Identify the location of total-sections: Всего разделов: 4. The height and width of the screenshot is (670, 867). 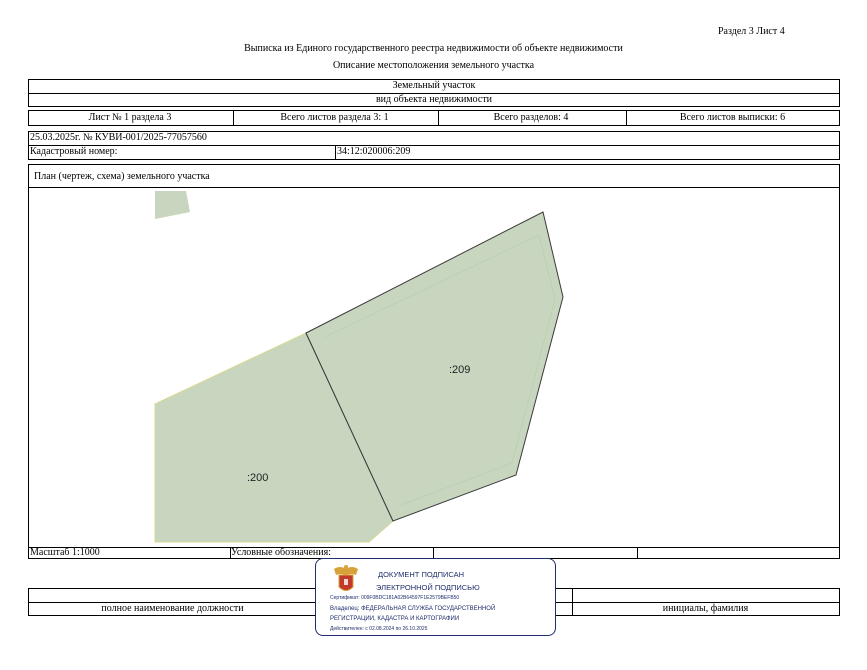
(531, 117).